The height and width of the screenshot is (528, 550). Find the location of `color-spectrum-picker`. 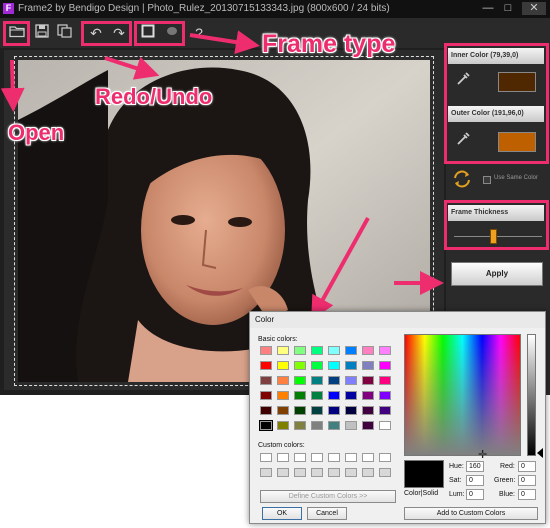

color-spectrum-picker is located at coordinates (462, 395).